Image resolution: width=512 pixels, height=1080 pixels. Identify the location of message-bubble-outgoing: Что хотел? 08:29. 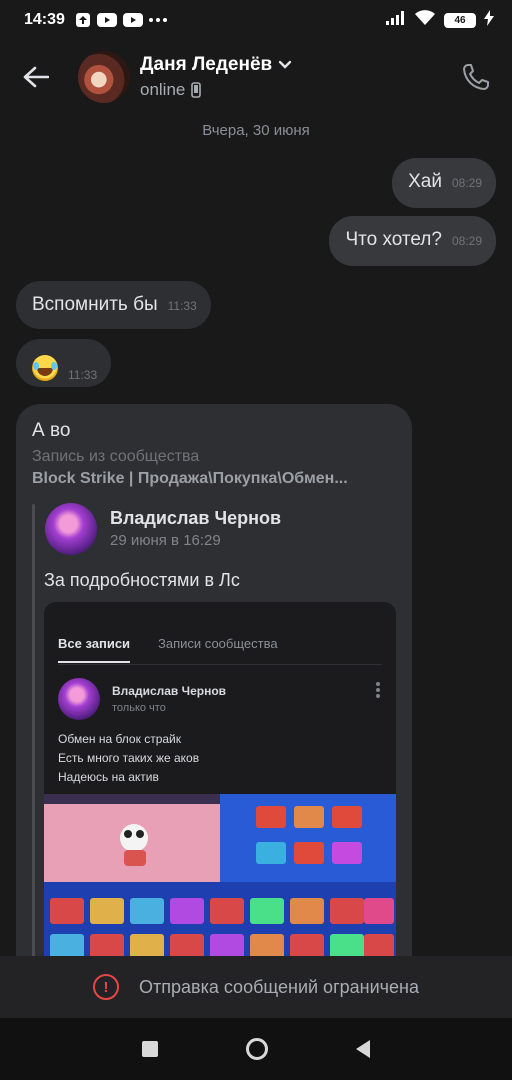
(412, 241).